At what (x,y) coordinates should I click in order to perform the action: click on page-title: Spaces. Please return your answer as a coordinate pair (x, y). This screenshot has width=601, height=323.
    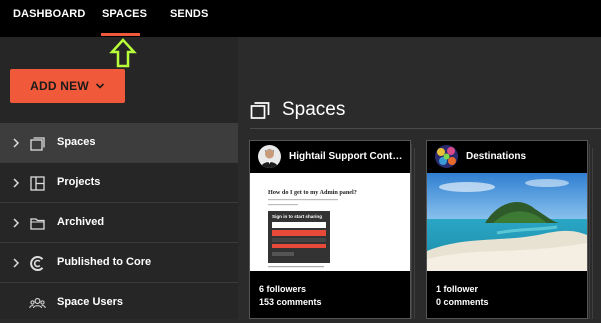
    Looking at the image, I should click on (297, 110).